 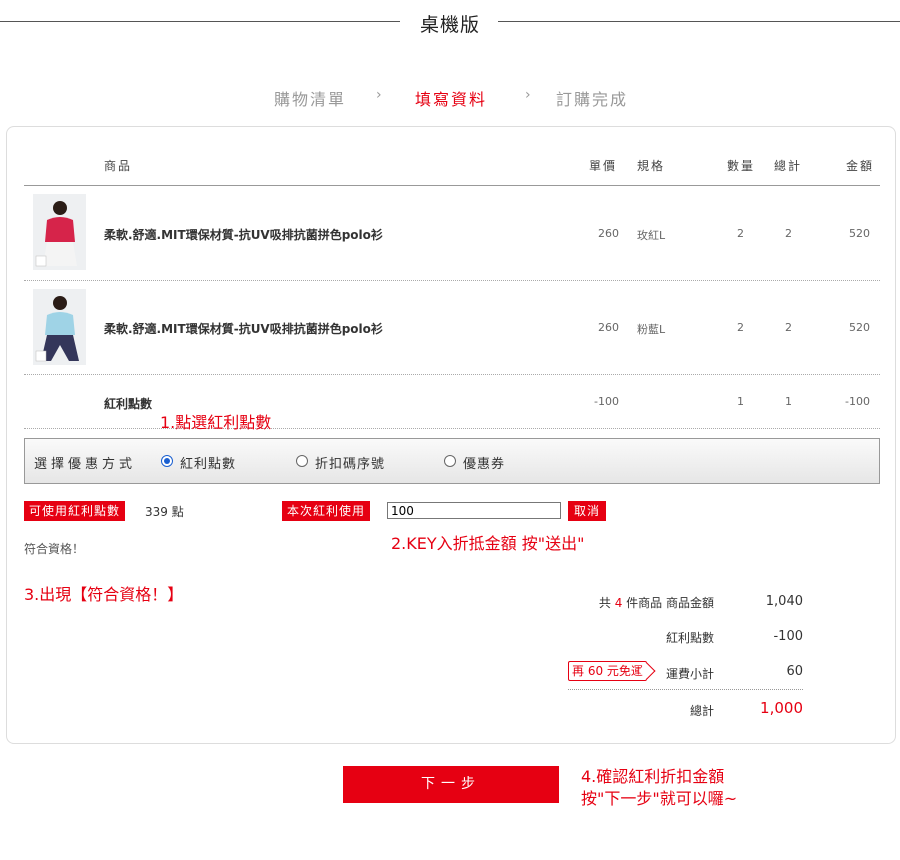 I want to click on col-header-price: 單價, so click(x=603, y=166).